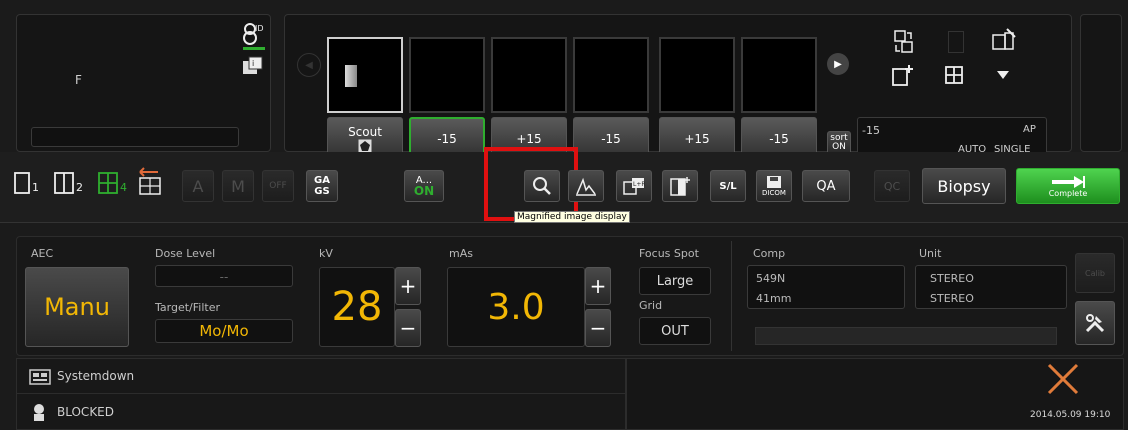  I want to click on add-image-icon, so click(903, 75).